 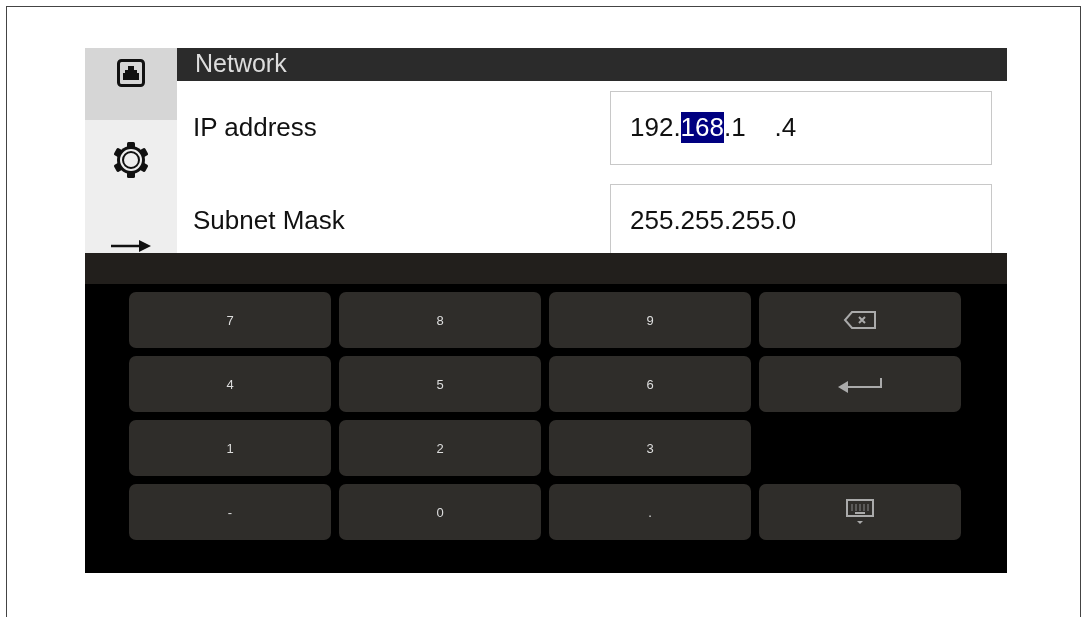 What do you see at coordinates (230, 384) in the screenshot?
I see `key: 4` at bounding box center [230, 384].